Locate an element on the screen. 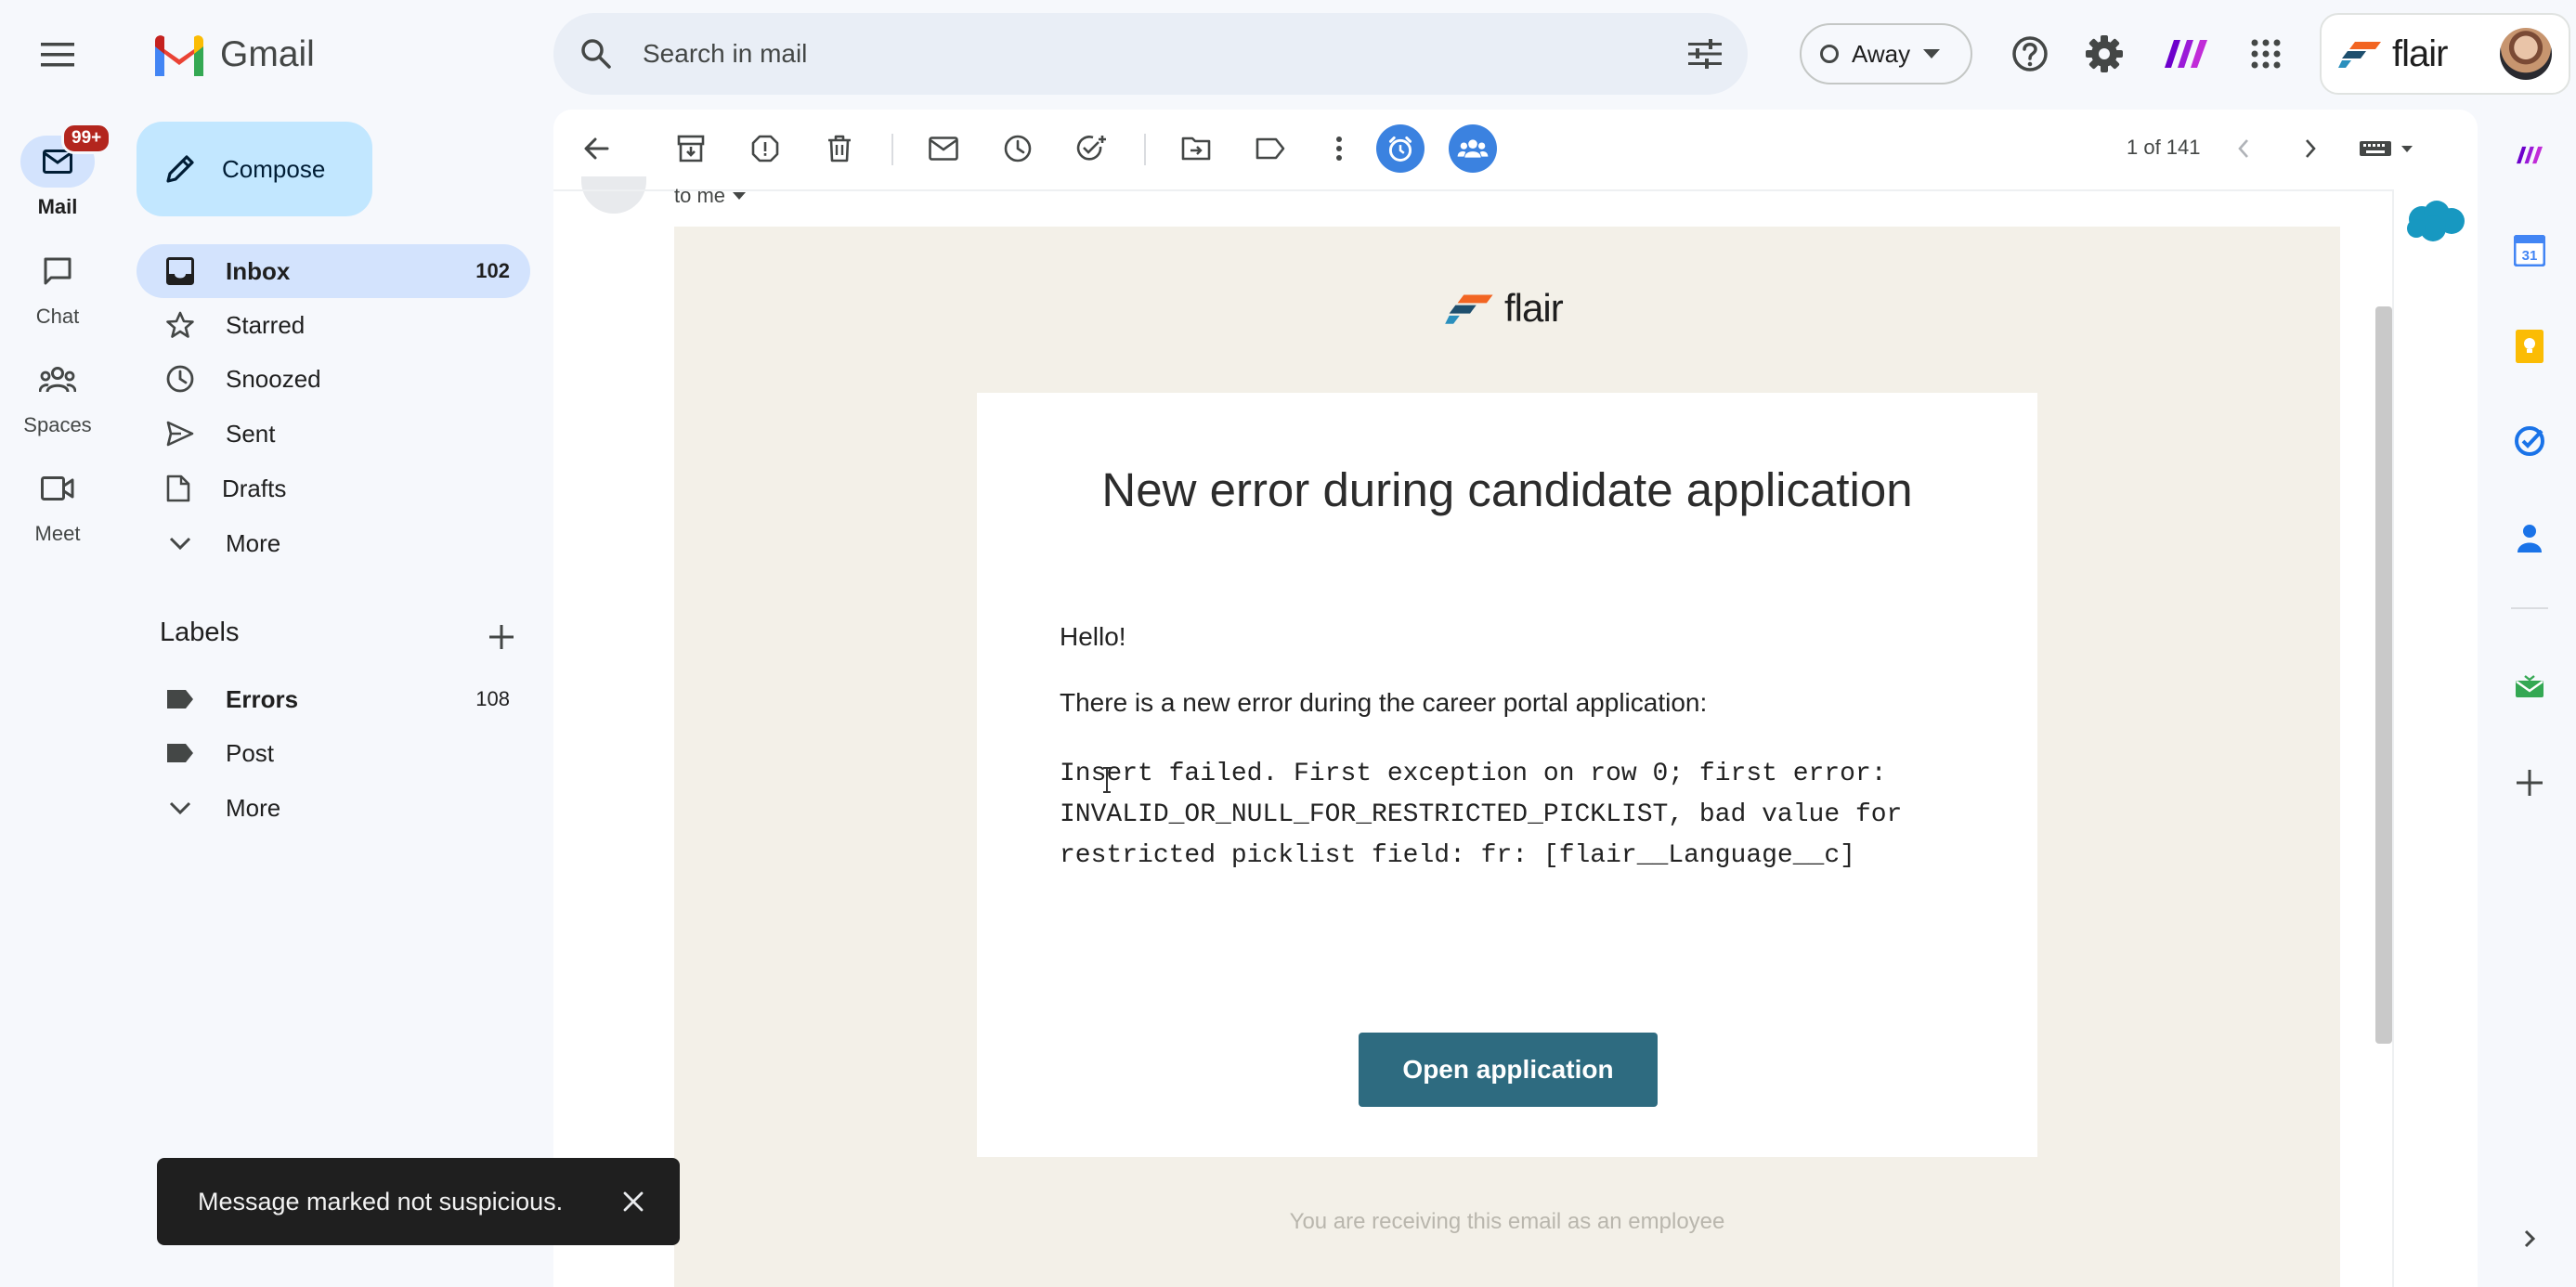 The width and height of the screenshot is (2576, 1287). label-outline-icon is located at coordinates (1270, 148).